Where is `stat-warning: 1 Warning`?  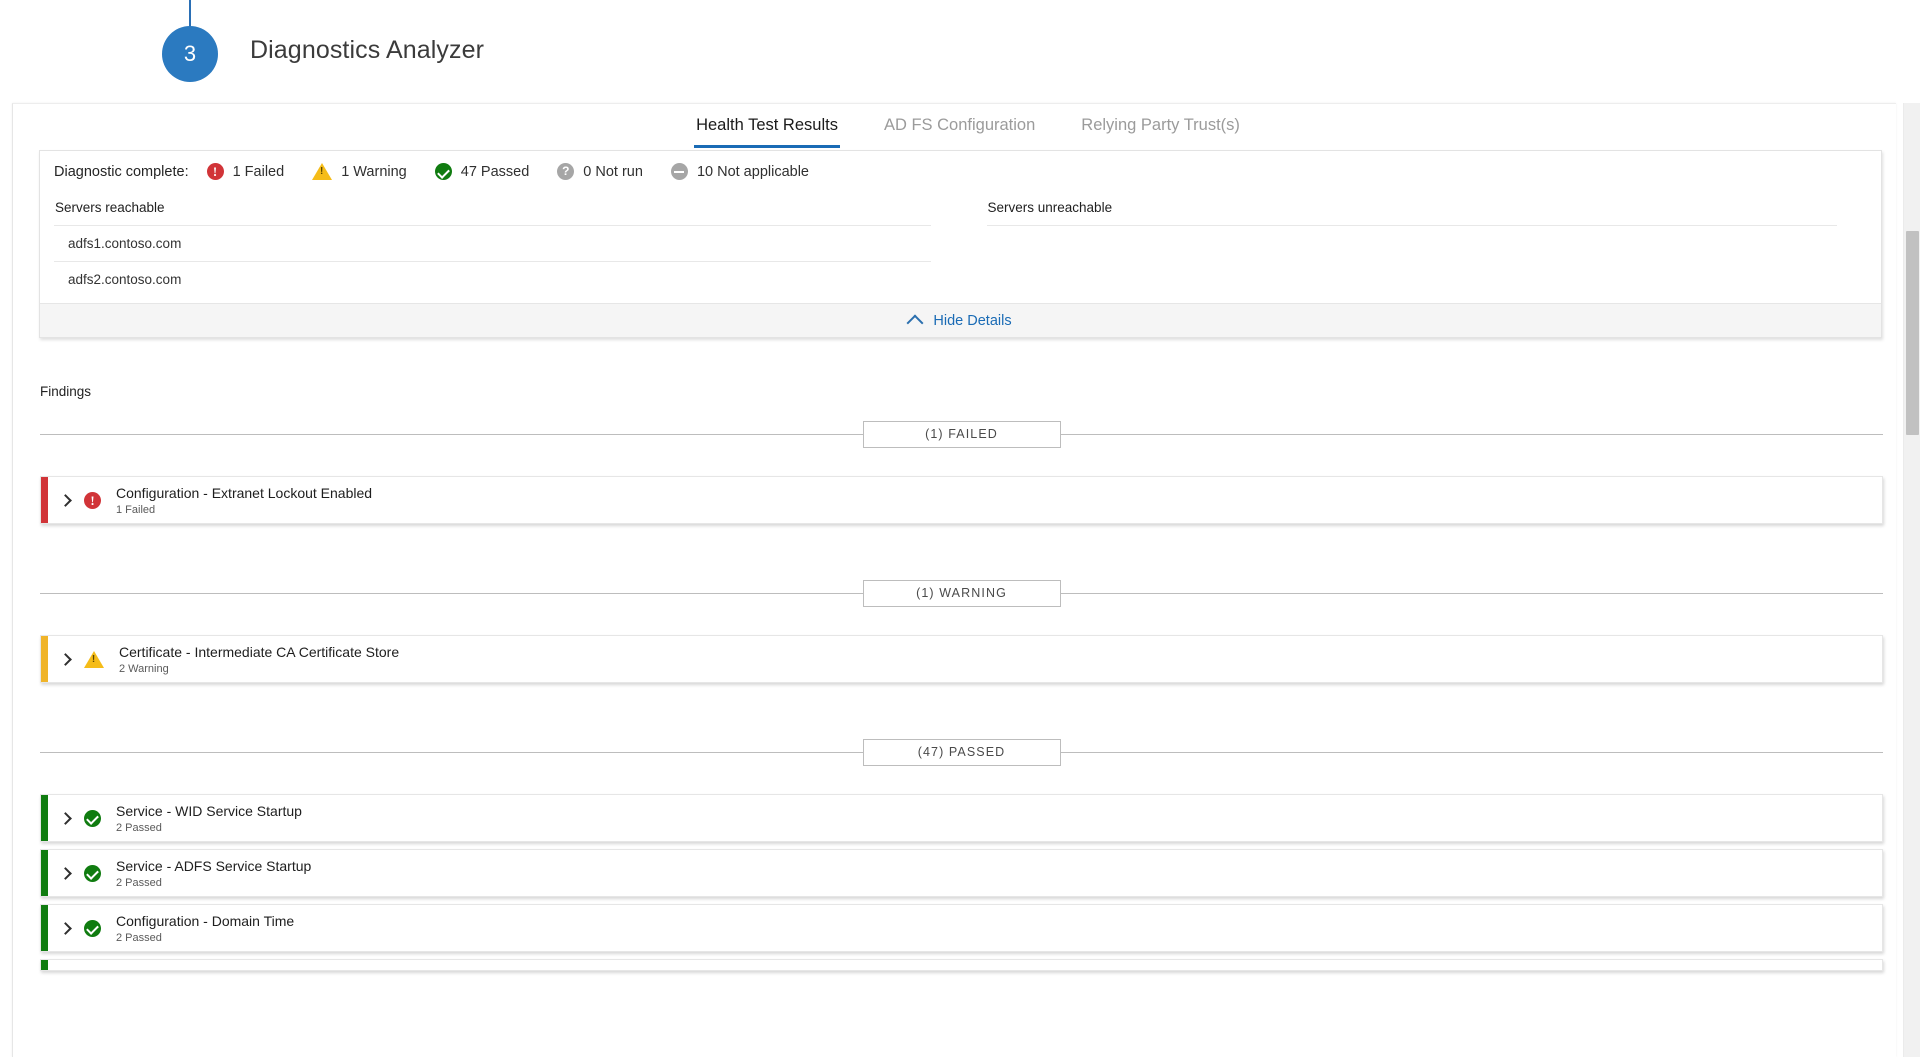
stat-warning: 1 Warning is located at coordinates (359, 171).